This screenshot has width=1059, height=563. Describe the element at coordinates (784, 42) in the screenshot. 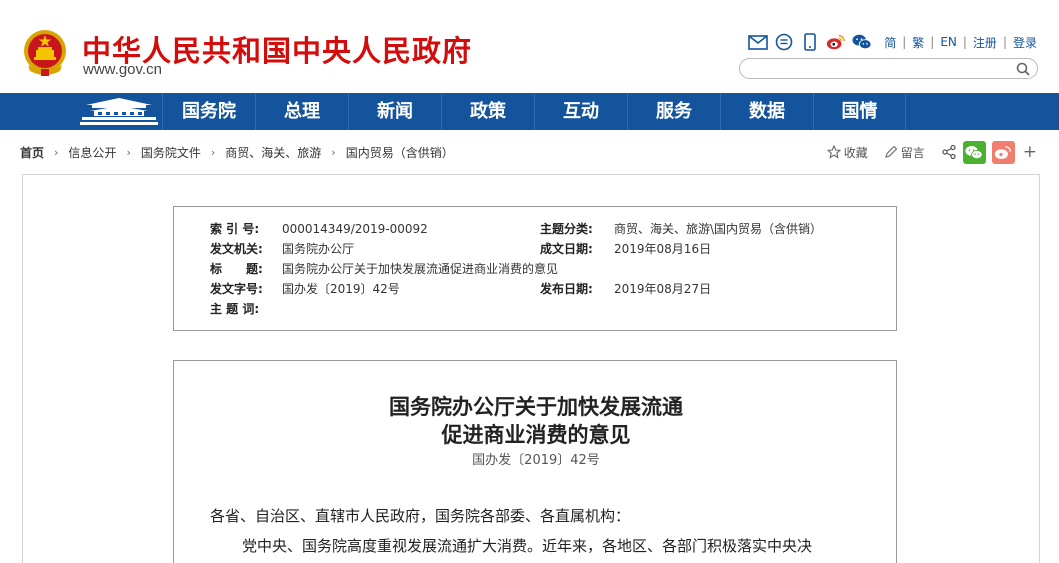

I see `message-icon` at that location.